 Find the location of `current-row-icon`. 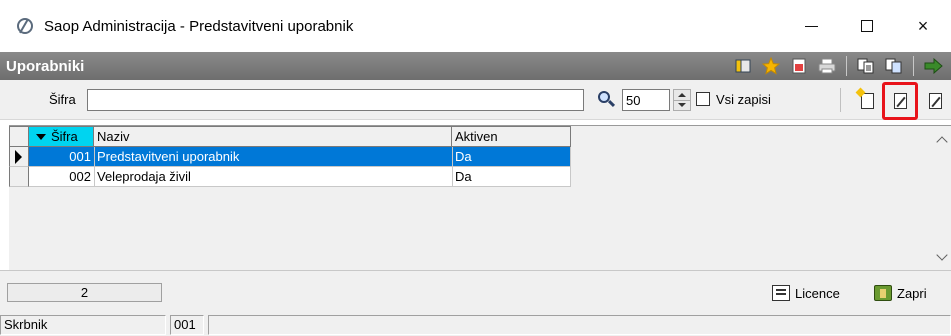

current-row-icon is located at coordinates (18, 157).